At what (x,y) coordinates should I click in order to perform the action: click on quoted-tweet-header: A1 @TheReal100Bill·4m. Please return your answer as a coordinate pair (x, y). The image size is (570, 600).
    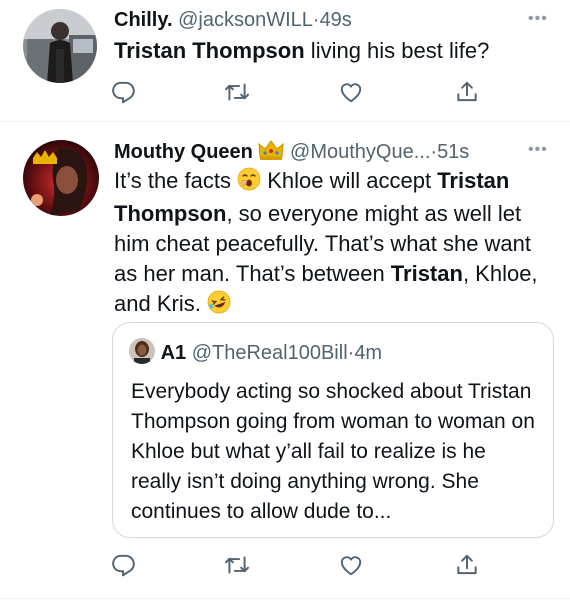
    Looking at the image, I should click on (255, 354).